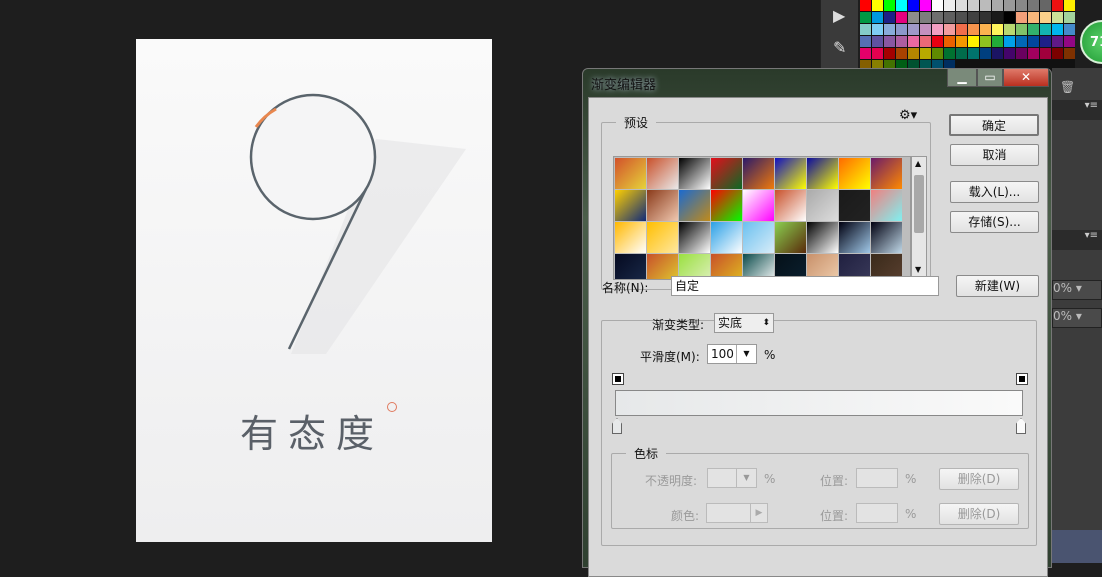  Describe the element at coordinates (732, 354) in the screenshot. I see `smoothness-input: 100 ▼` at that location.